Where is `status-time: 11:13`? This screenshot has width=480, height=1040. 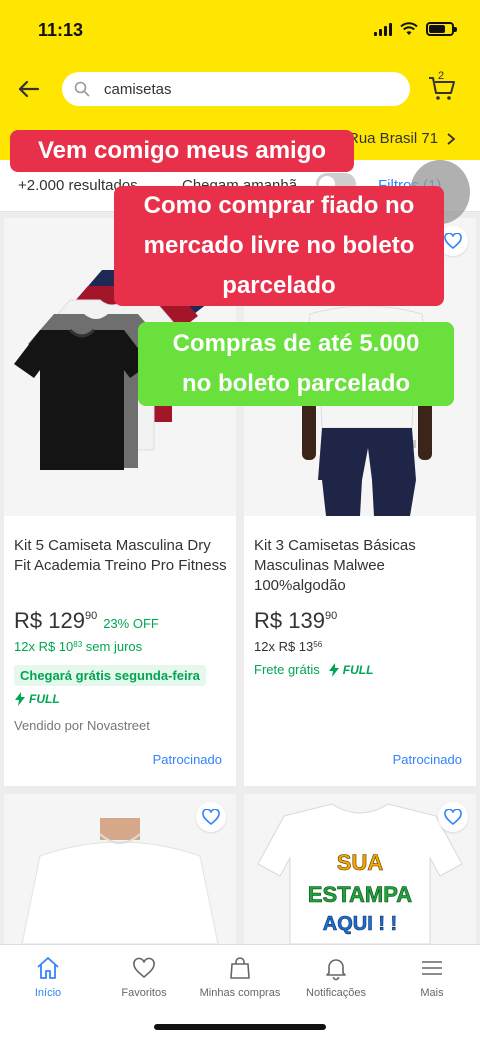
status-time: 11:13 is located at coordinates (61, 30).